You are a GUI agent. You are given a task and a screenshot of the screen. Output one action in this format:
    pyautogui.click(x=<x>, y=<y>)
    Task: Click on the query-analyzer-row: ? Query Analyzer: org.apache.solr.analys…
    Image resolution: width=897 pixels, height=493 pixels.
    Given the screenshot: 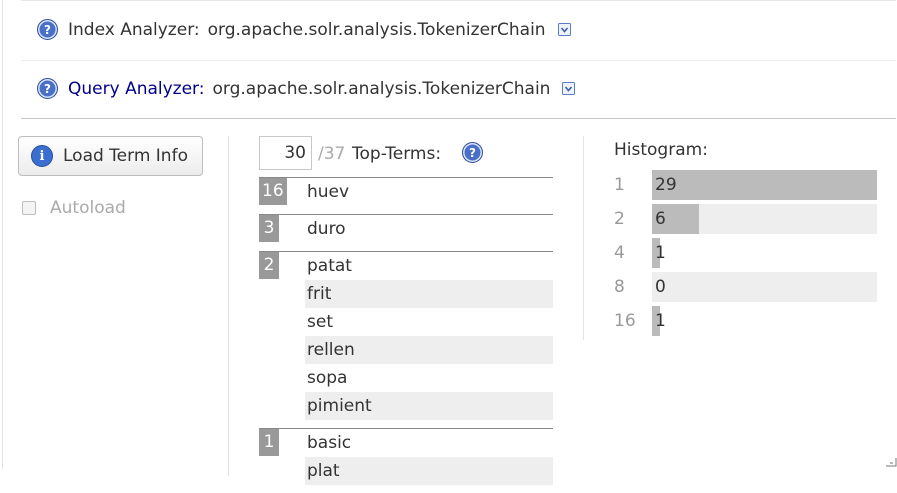 What is the action you would take?
    pyautogui.click(x=306, y=88)
    